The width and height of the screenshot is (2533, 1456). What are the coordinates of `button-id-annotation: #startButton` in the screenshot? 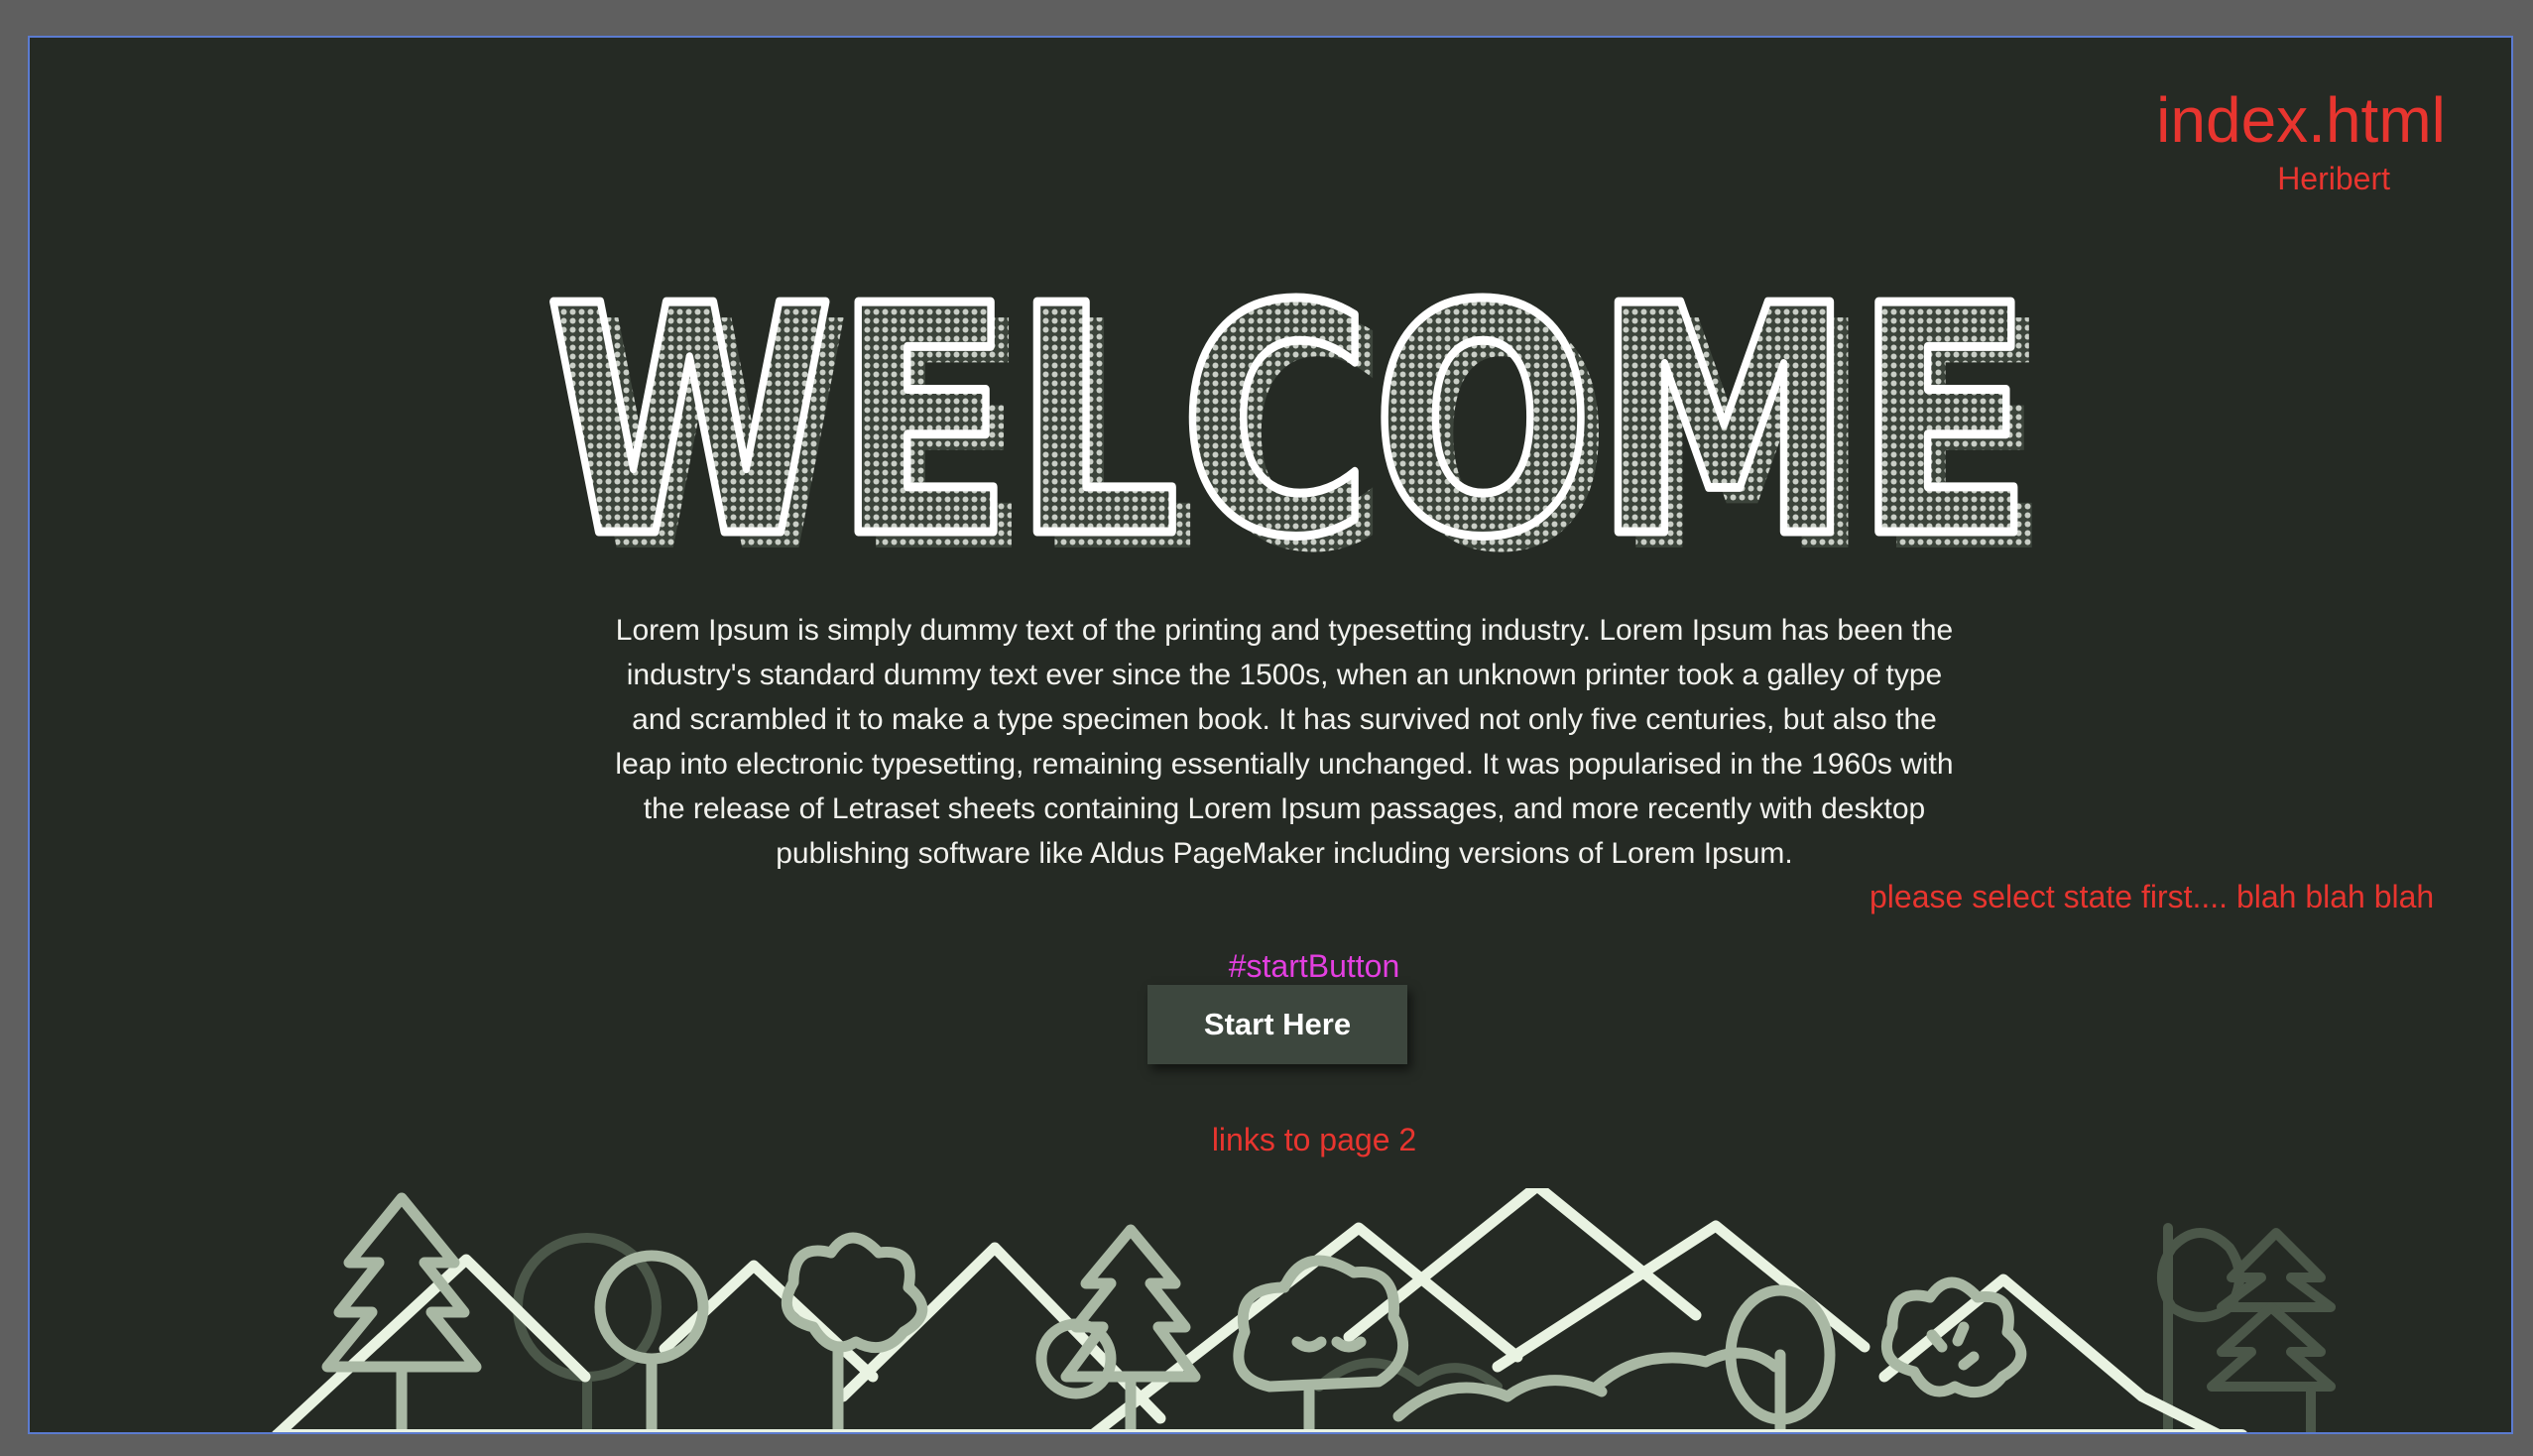 It's located at (1314, 966).